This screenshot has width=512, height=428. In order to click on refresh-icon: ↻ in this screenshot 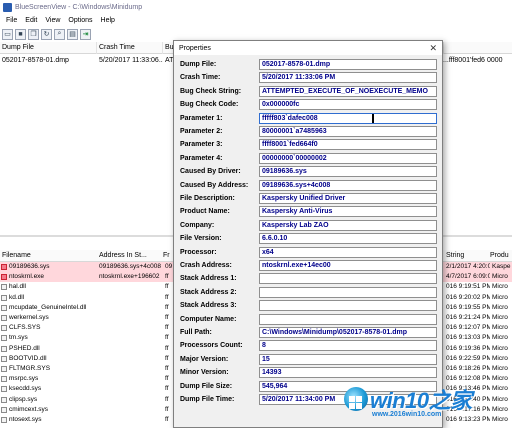, I will do `click(46, 34)`.